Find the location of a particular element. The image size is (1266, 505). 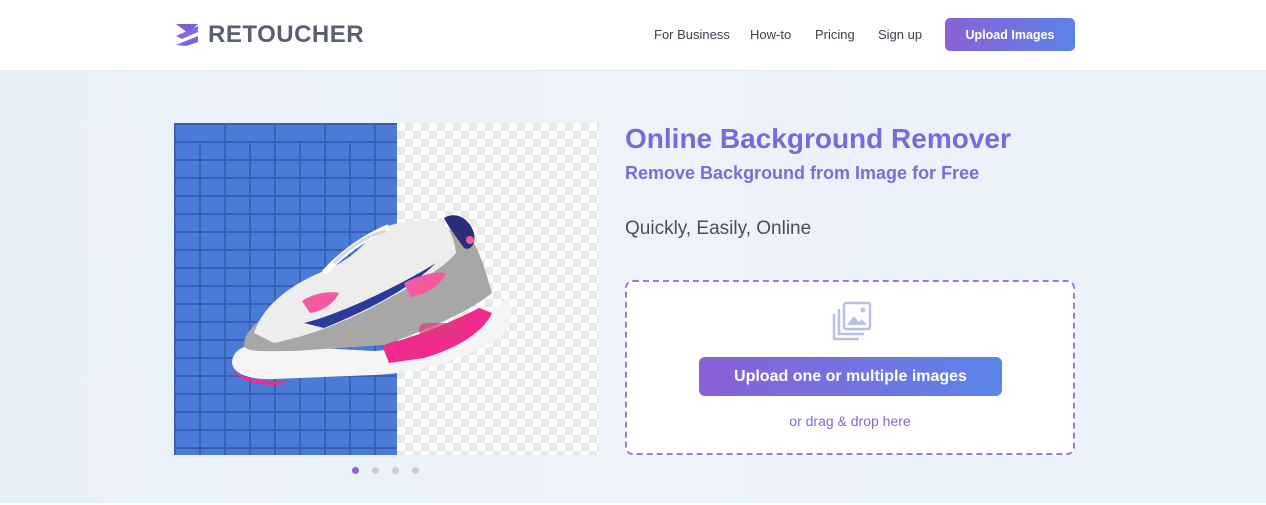

page-title: Online Background Remover is located at coordinates (818, 138).